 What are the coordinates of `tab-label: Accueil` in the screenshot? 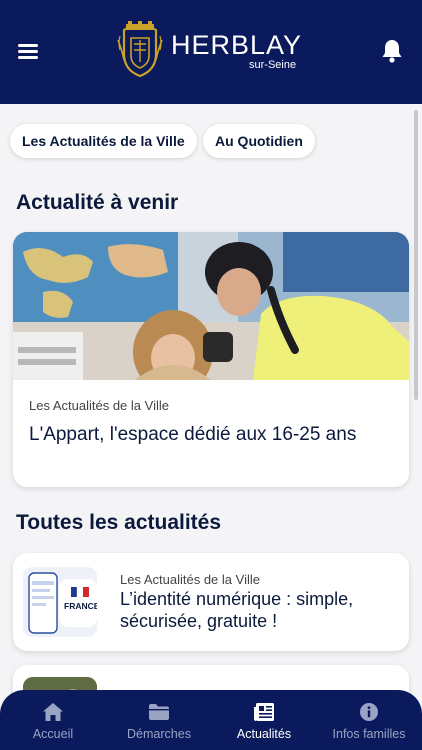 It's located at (53, 734).